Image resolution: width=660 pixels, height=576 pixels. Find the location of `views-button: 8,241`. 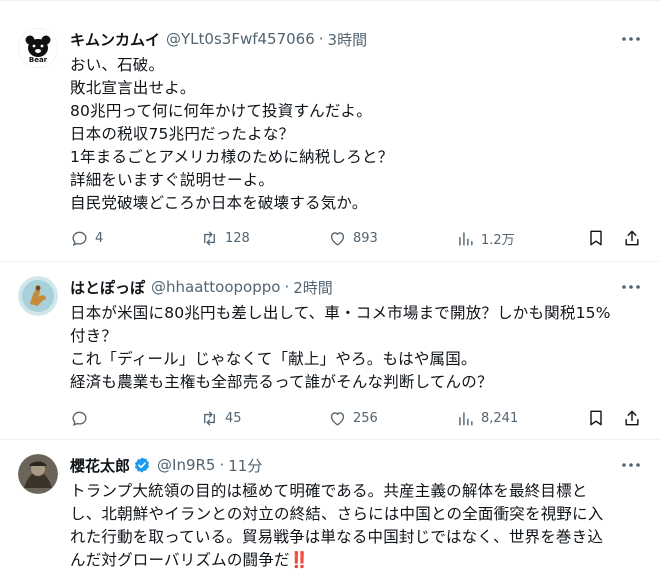

views-button: 8,241 is located at coordinates (487, 418).